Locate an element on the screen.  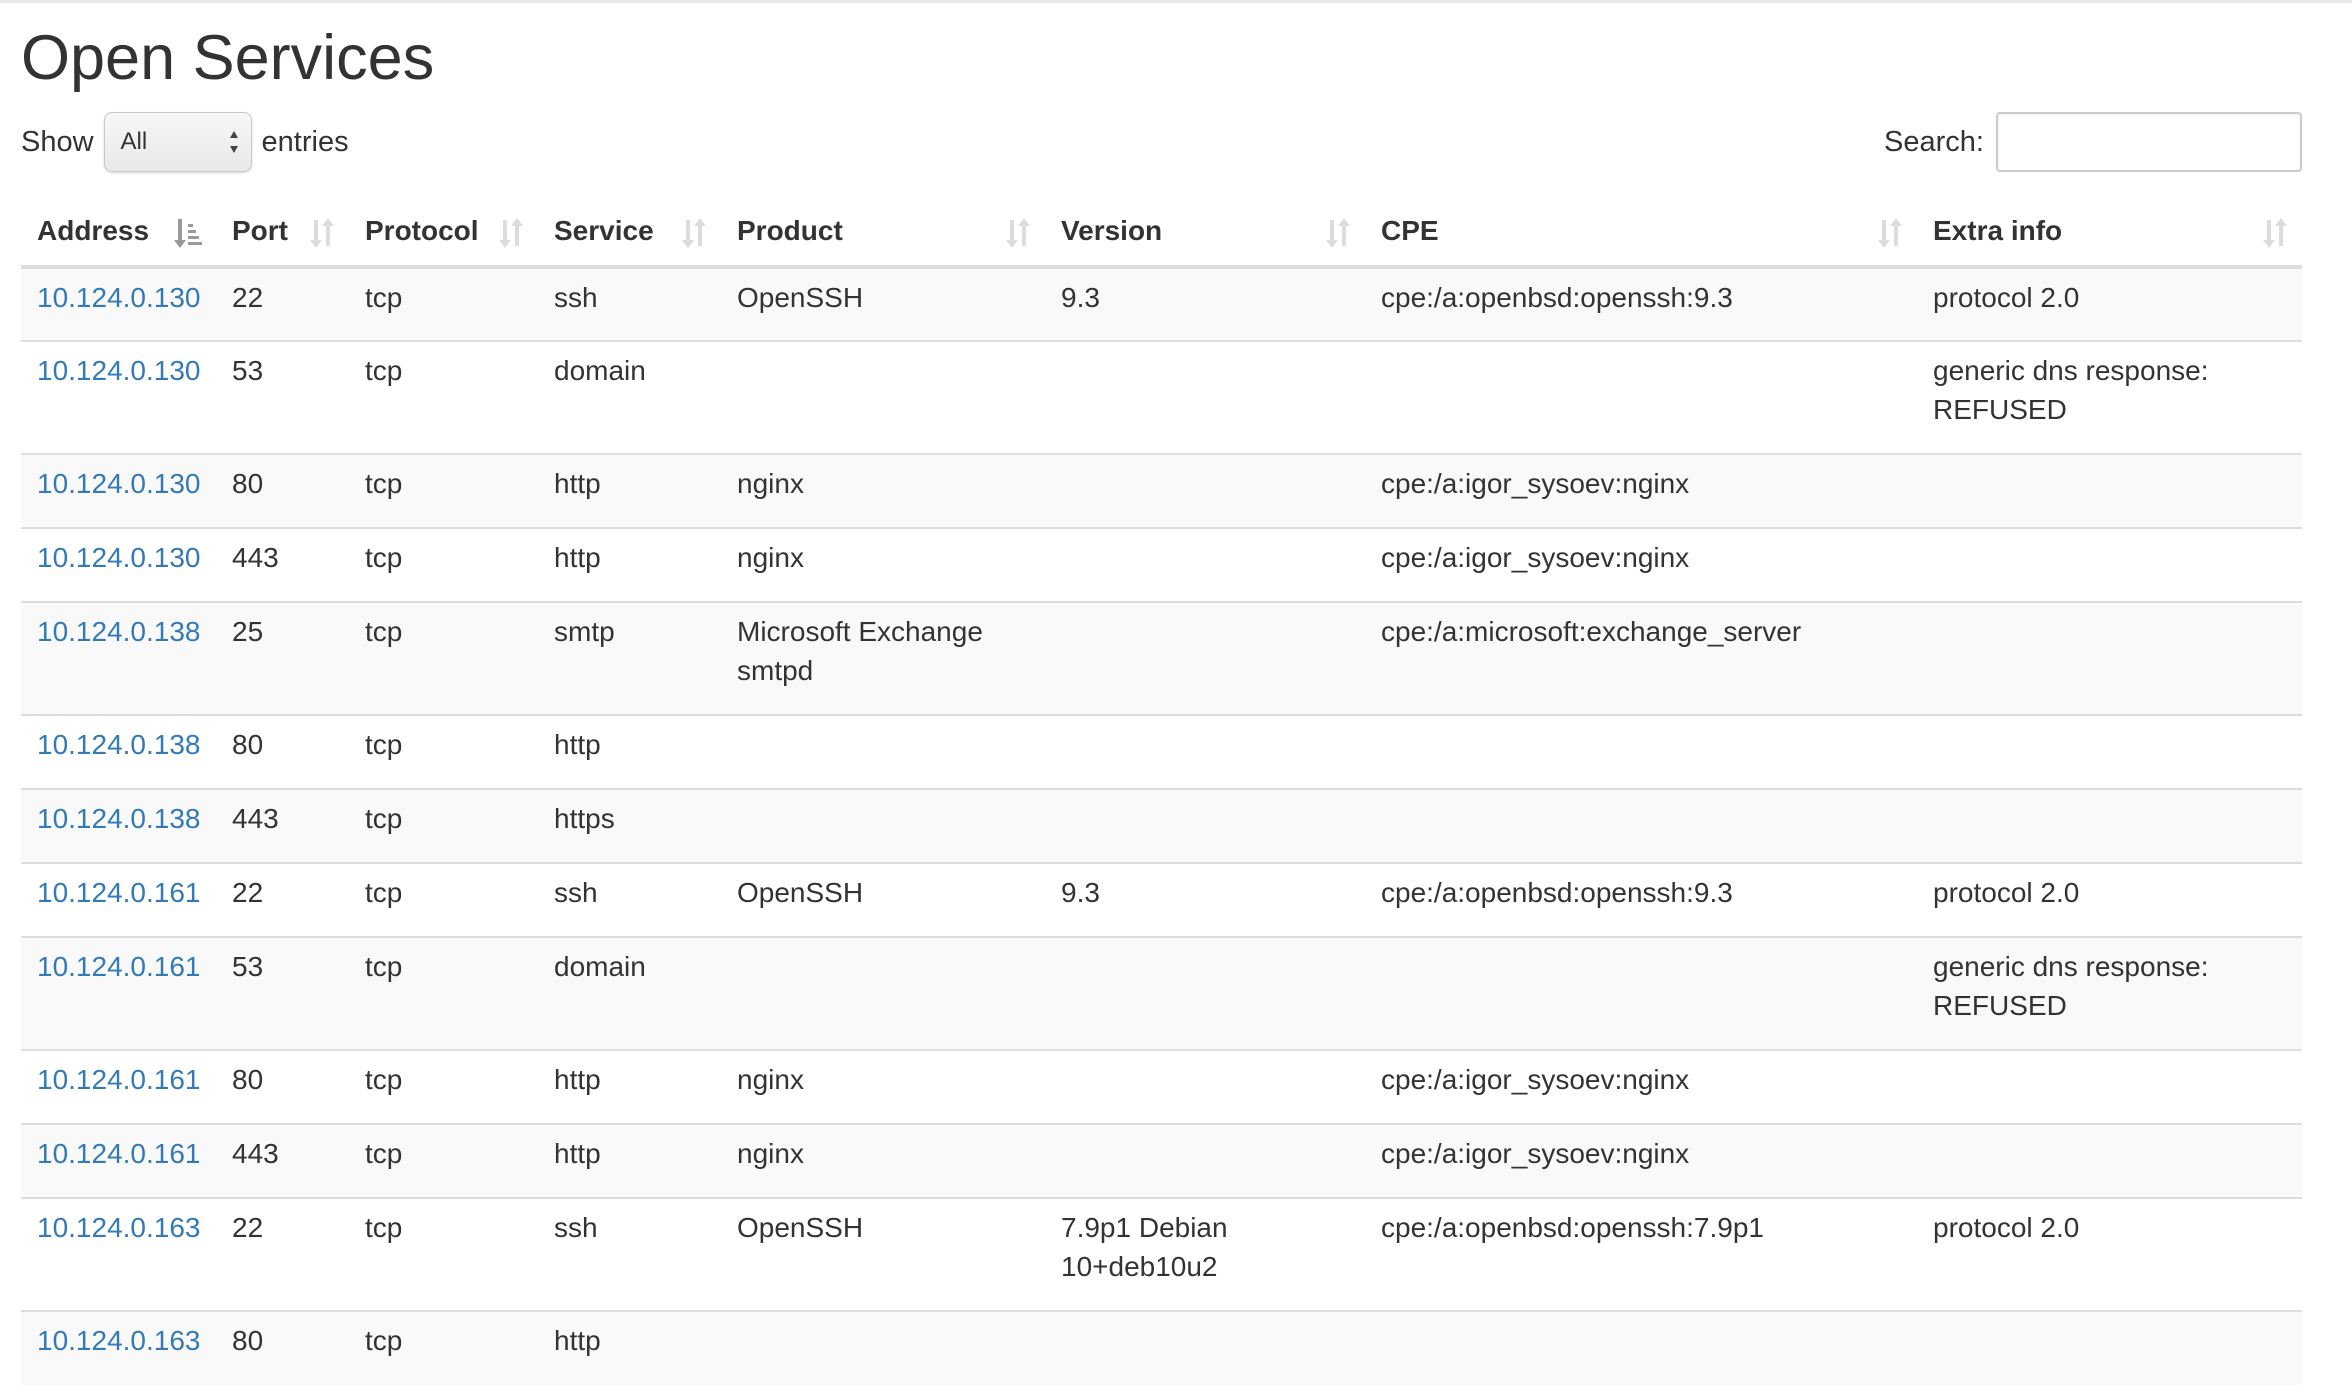
cell-port: 53 is located at coordinates (282, 993).